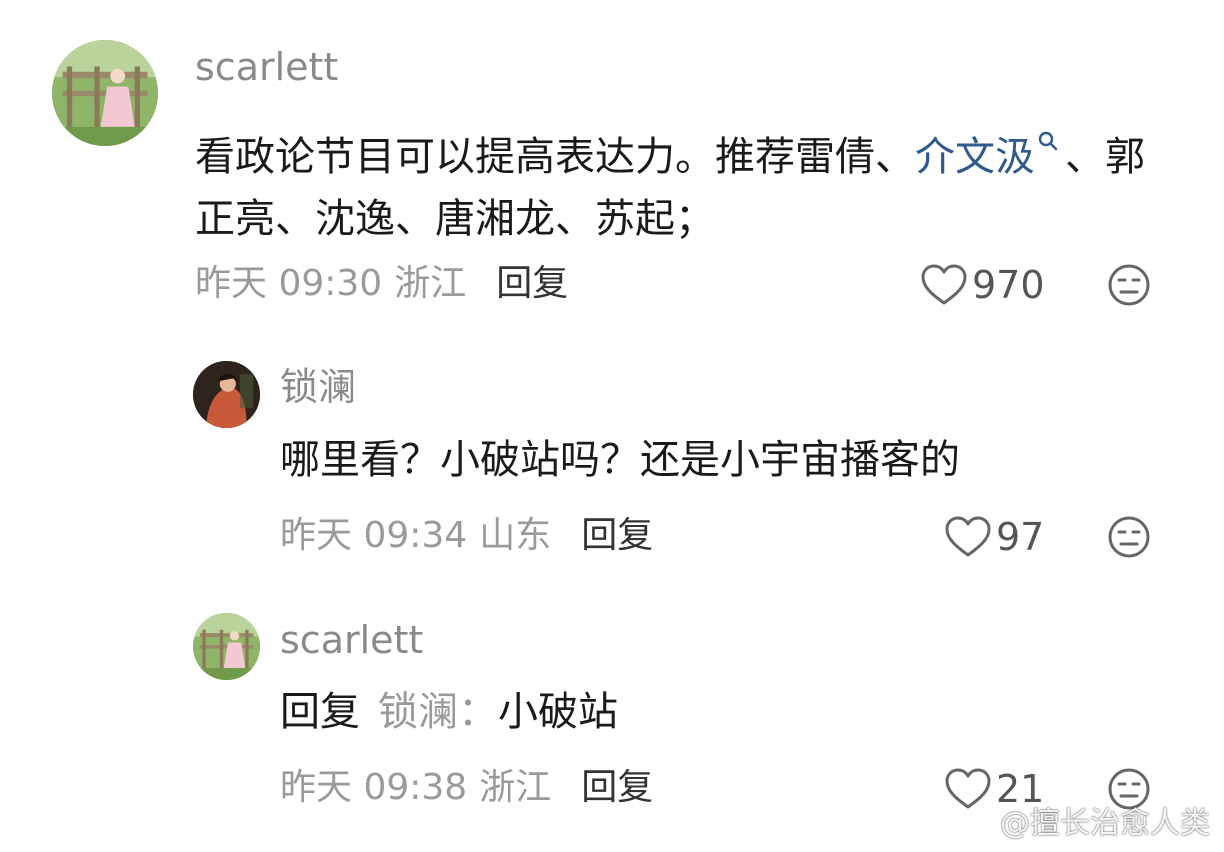 Image resolution: width=1224 pixels, height=852 pixels. What do you see at coordinates (415, 787) in the screenshot?
I see `comment-time: 09:38` at bounding box center [415, 787].